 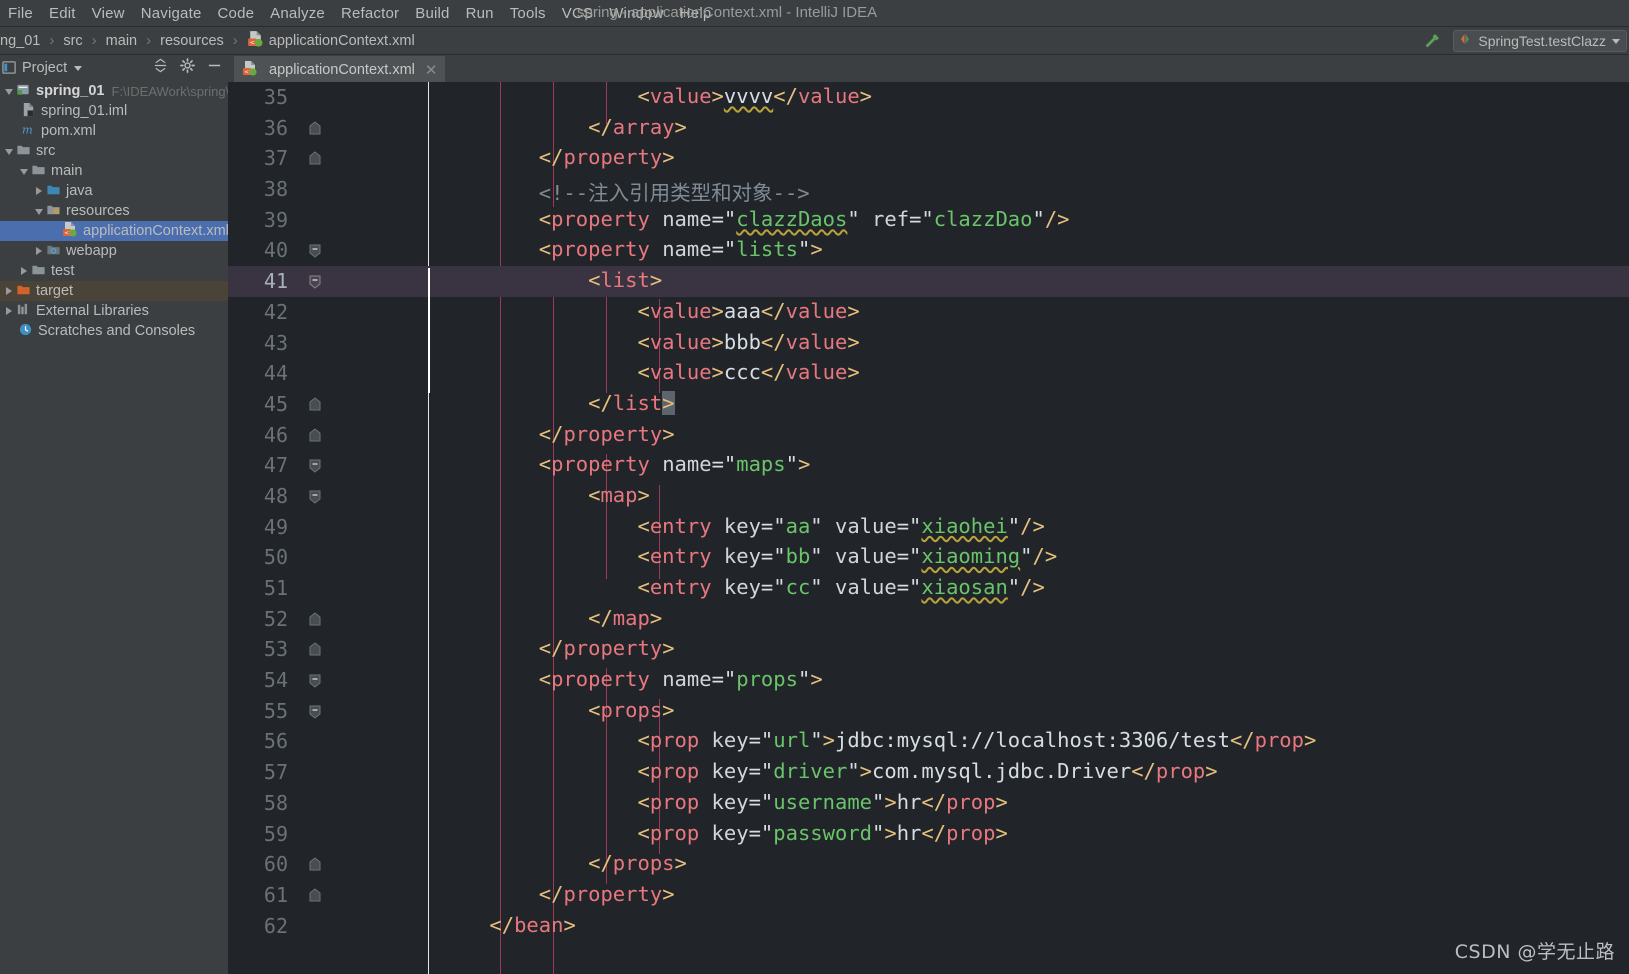 What do you see at coordinates (275, 465) in the screenshot?
I see `line-number: 47` at bounding box center [275, 465].